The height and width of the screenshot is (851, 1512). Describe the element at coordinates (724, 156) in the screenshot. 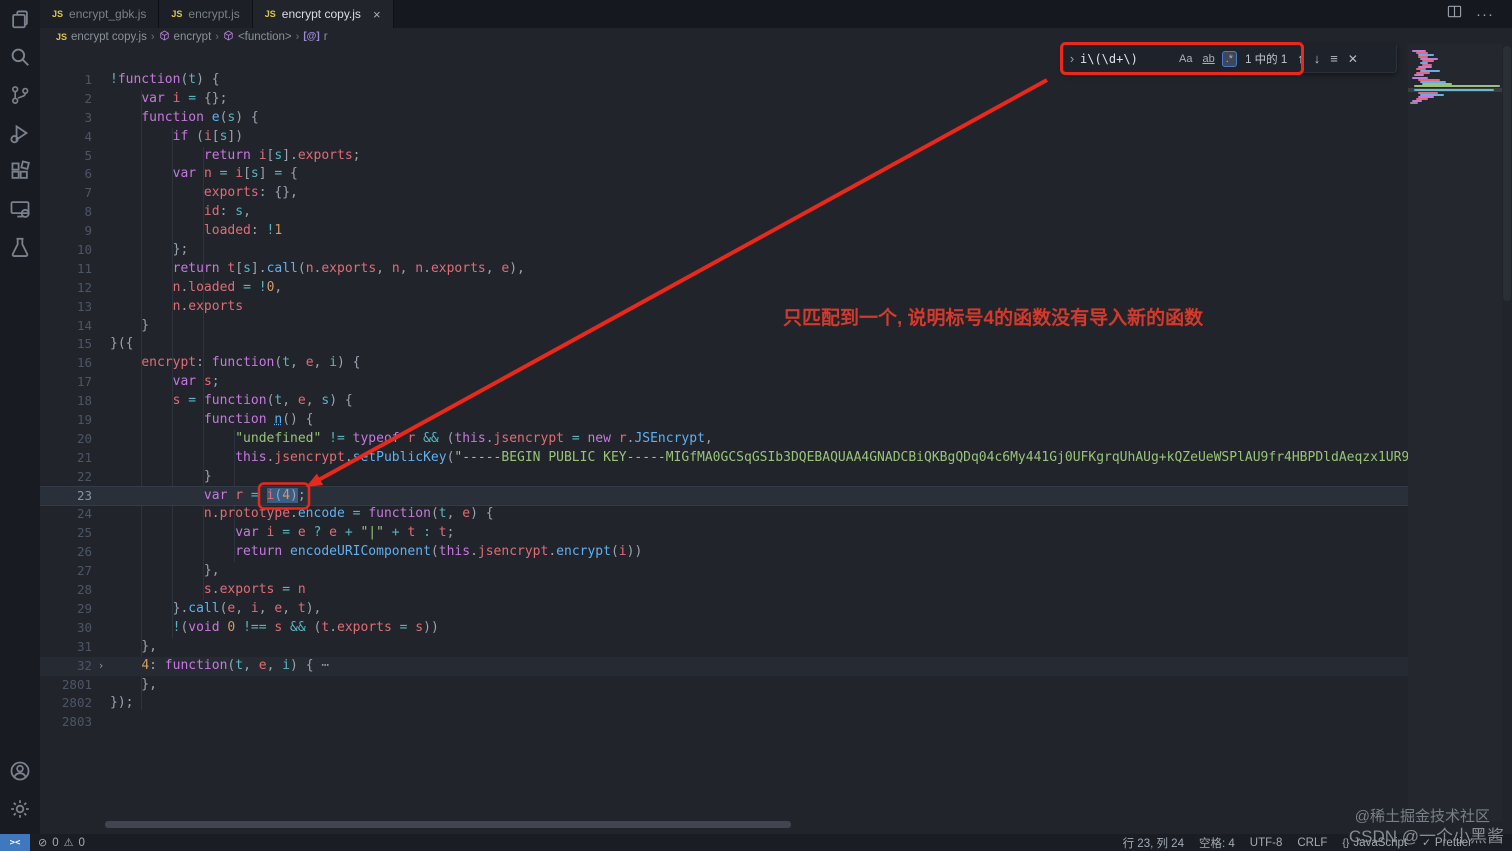

I see `code-line: 5 return i[s].exports;` at that location.